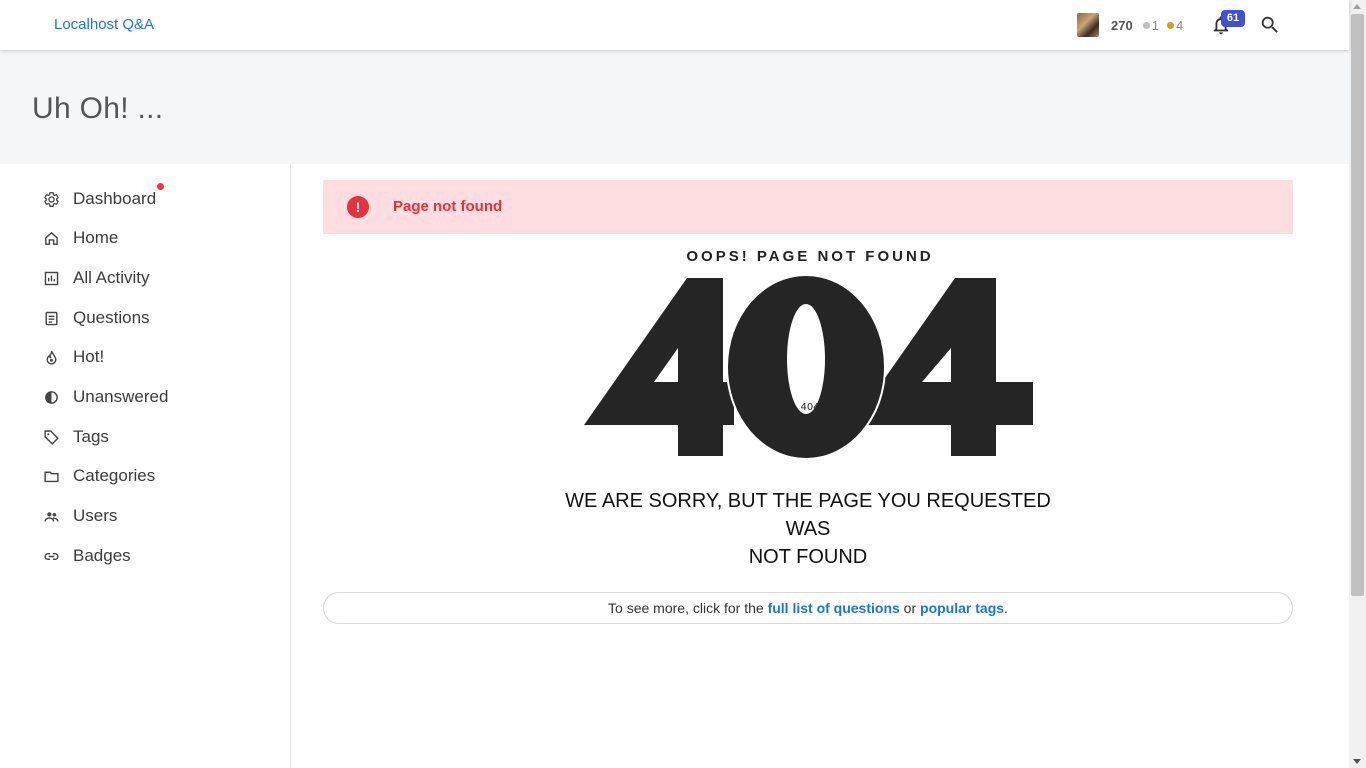 Image resolution: width=1366 pixels, height=768 pixels. I want to click on home-icon, so click(51, 238).